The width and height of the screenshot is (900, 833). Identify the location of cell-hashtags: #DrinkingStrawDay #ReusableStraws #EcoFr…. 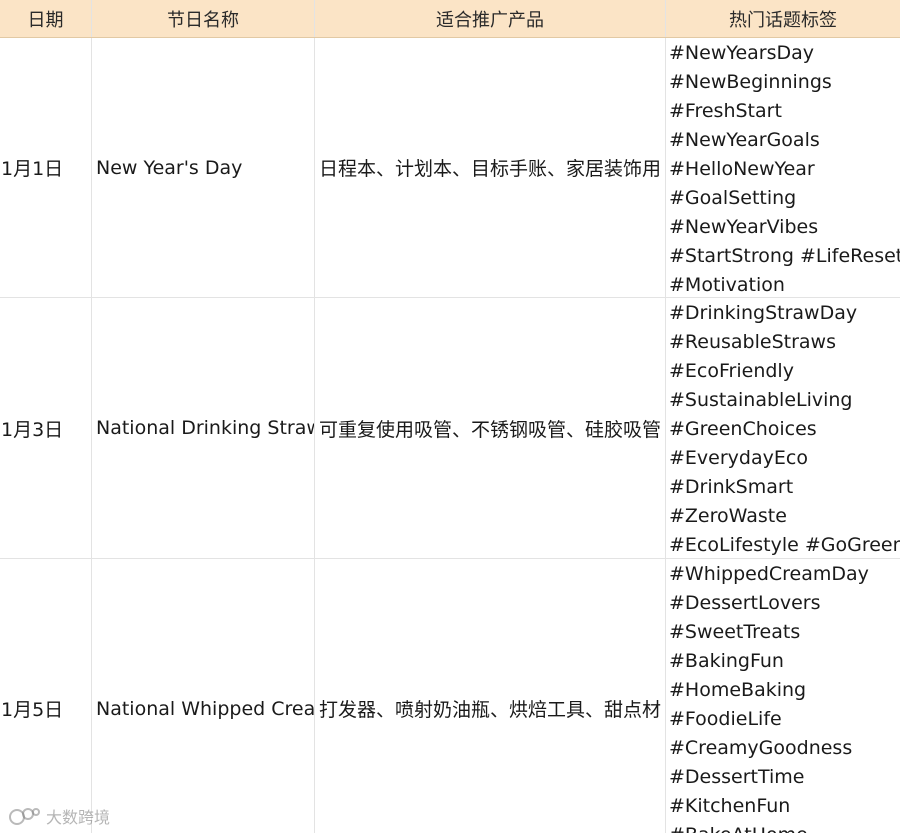
(783, 428).